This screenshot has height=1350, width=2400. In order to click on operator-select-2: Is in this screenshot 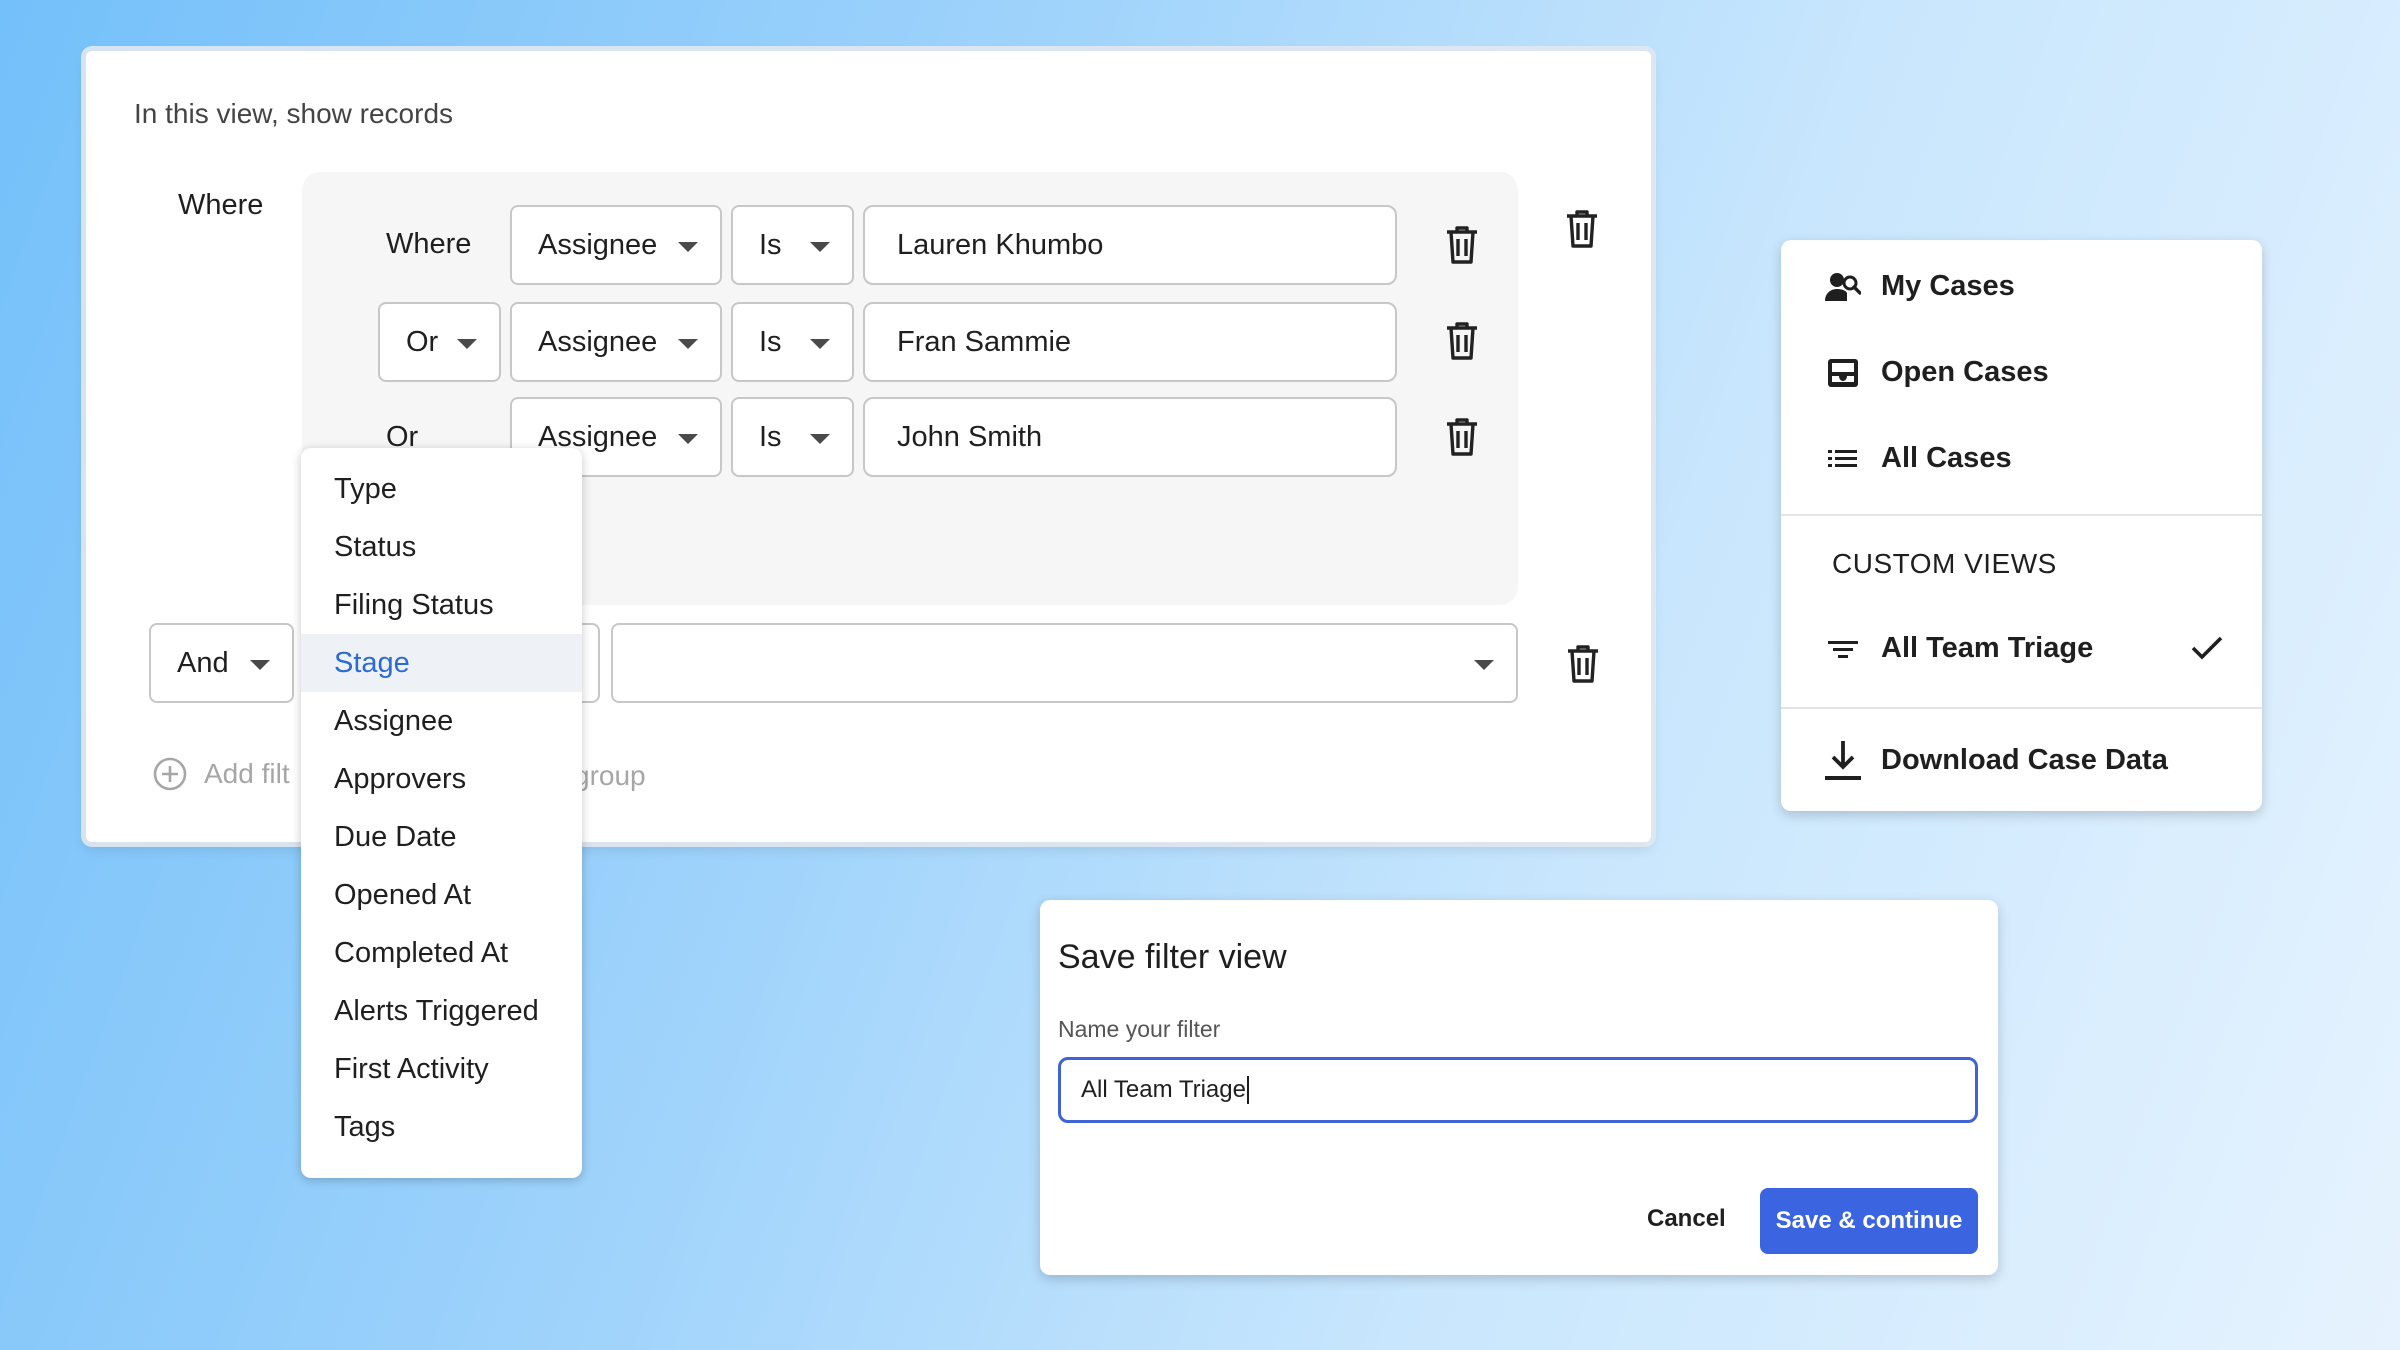, I will do `click(792, 342)`.